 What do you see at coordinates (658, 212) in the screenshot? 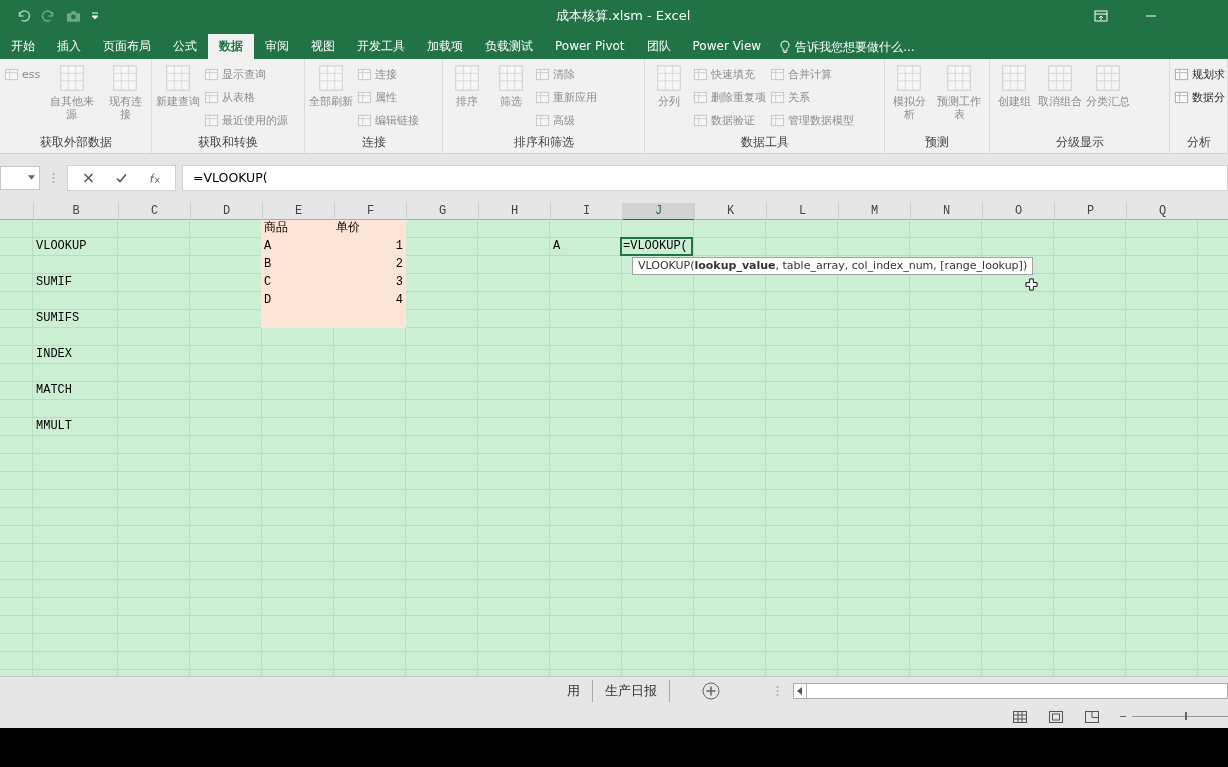
I see `column-header: J` at bounding box center [658, 212].